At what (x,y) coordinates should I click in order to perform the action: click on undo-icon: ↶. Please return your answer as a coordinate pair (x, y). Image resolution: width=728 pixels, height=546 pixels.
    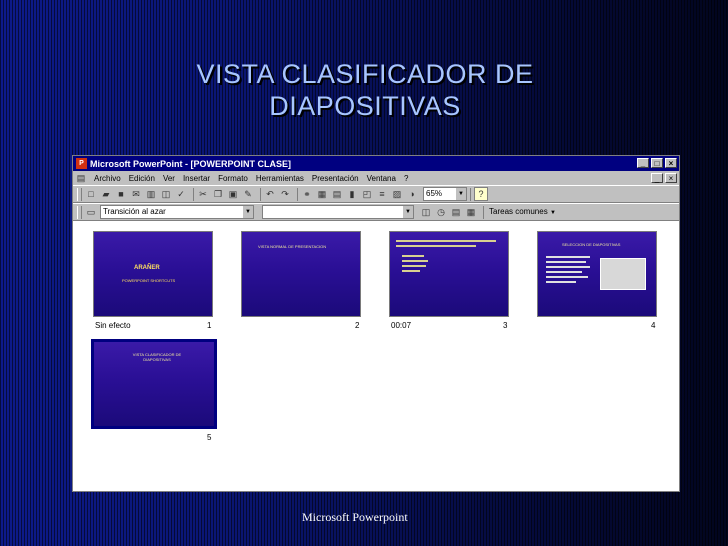
    Looking at the image, I should click on (270, 194).